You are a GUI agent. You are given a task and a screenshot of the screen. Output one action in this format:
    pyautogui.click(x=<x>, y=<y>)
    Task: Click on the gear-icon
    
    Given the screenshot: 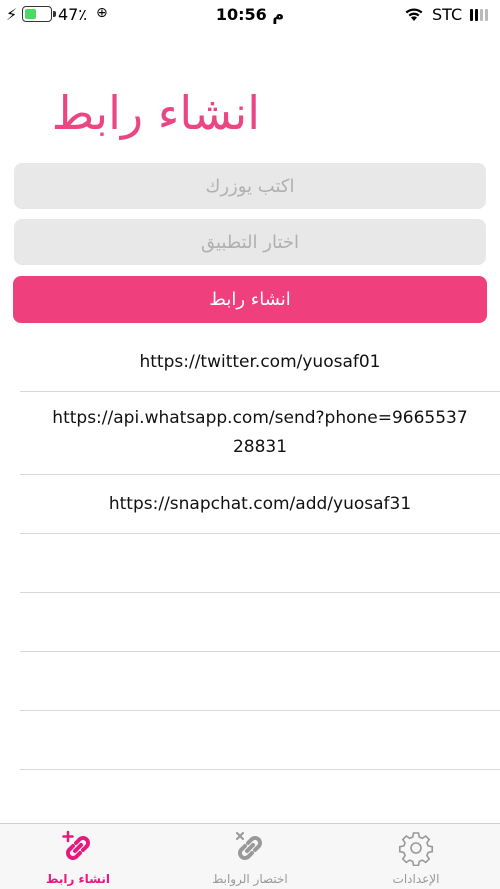 What is the action you would take?
    pyautogui.click(x=416, y=849)
    